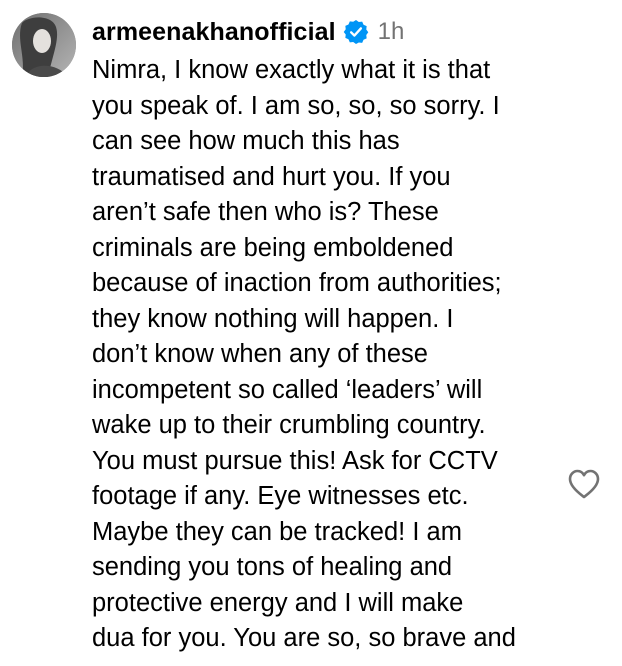  I want to click on username: armeenakhanofficial, so click(214, 32).